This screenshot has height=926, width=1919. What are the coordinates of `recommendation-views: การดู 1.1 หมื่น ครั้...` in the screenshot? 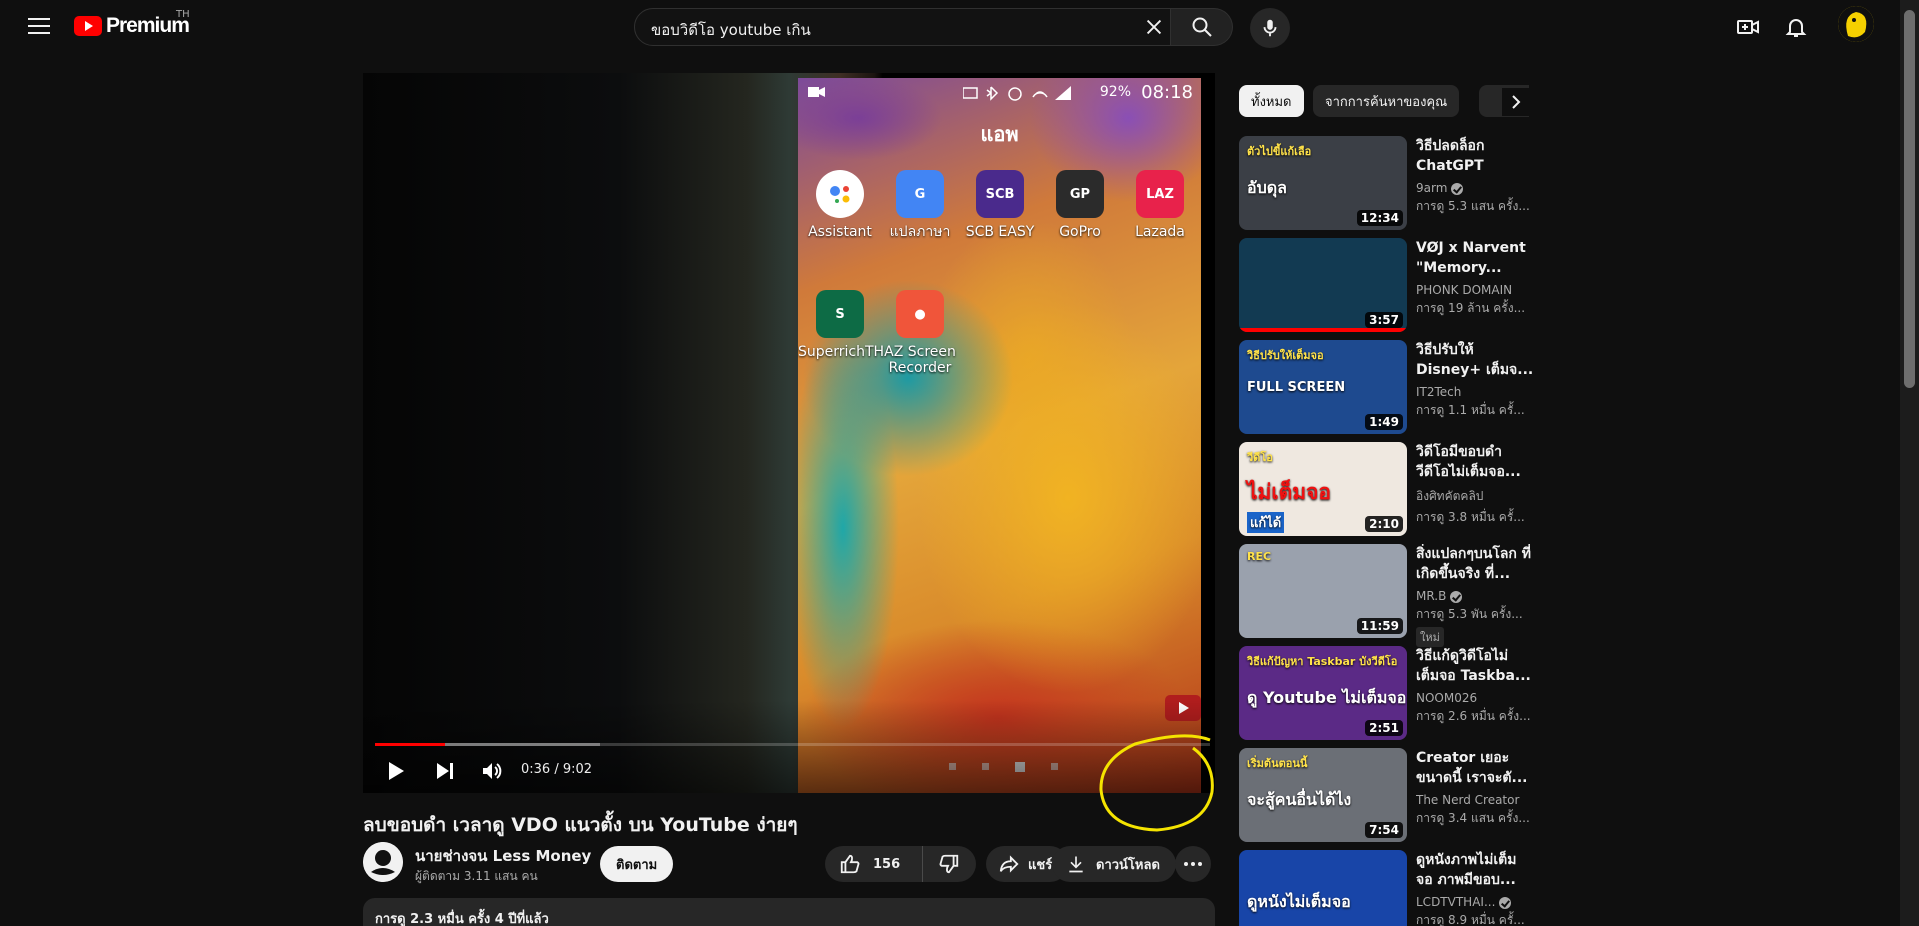 It's located at (1470, 410).